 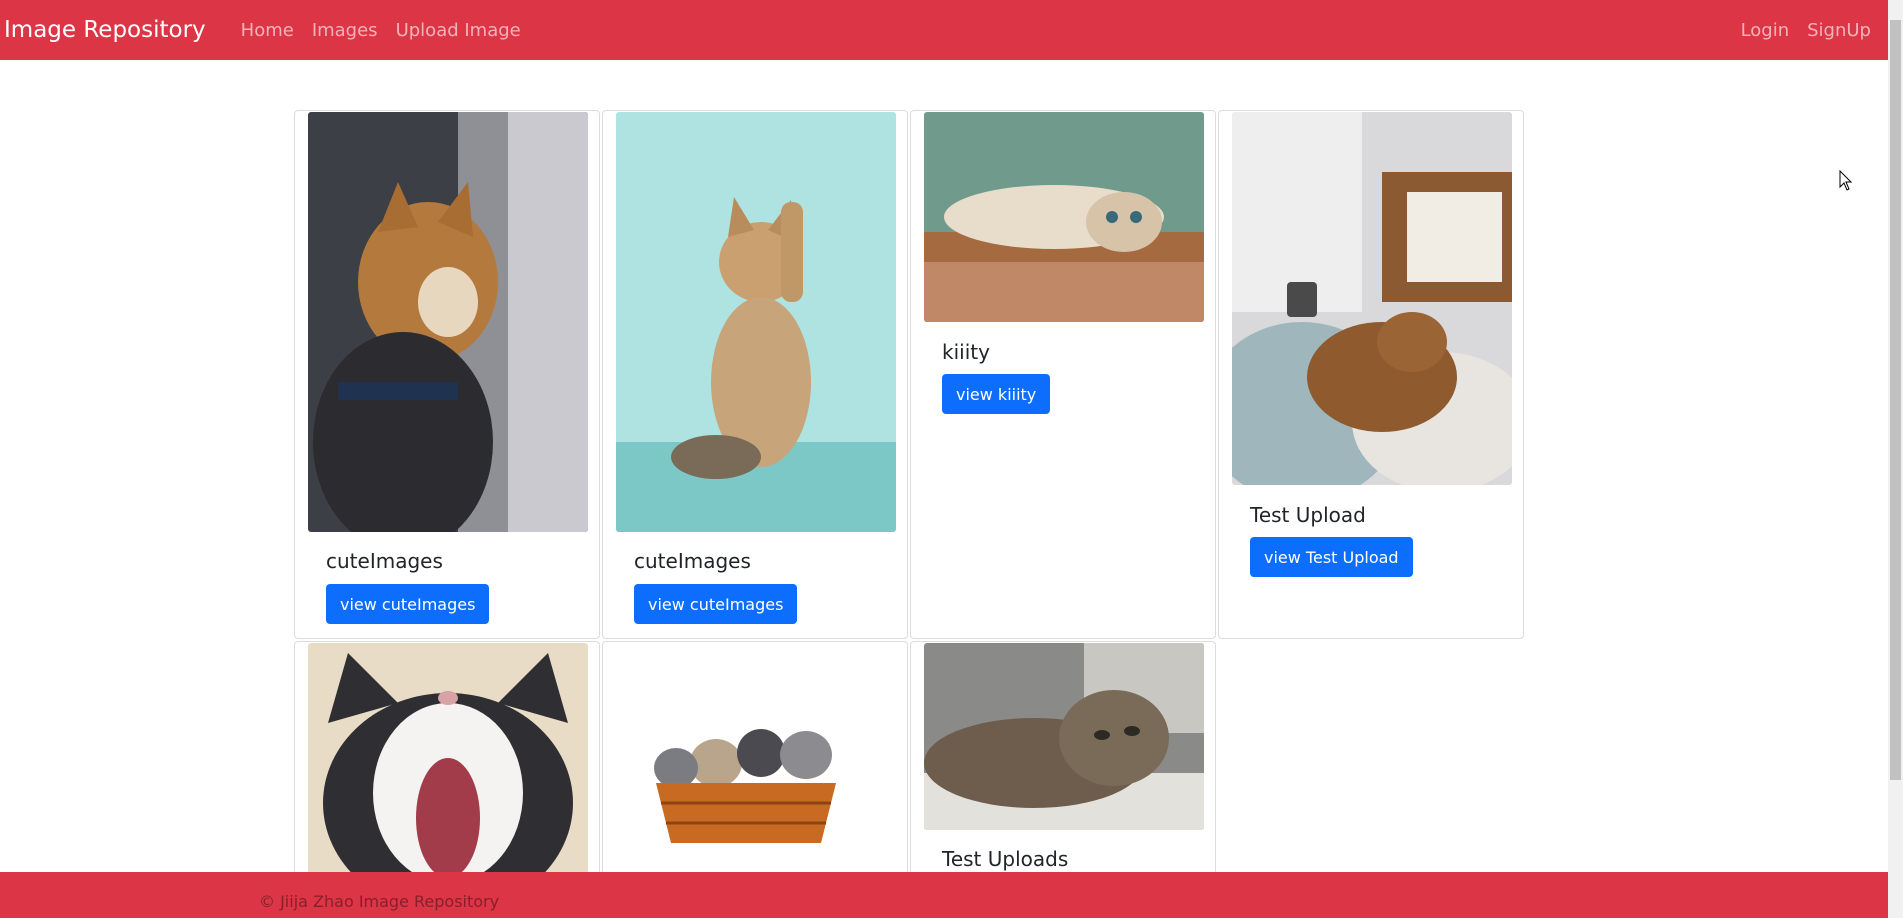 I want to click on nav-images-link: Images, so click(x=345, y=30).